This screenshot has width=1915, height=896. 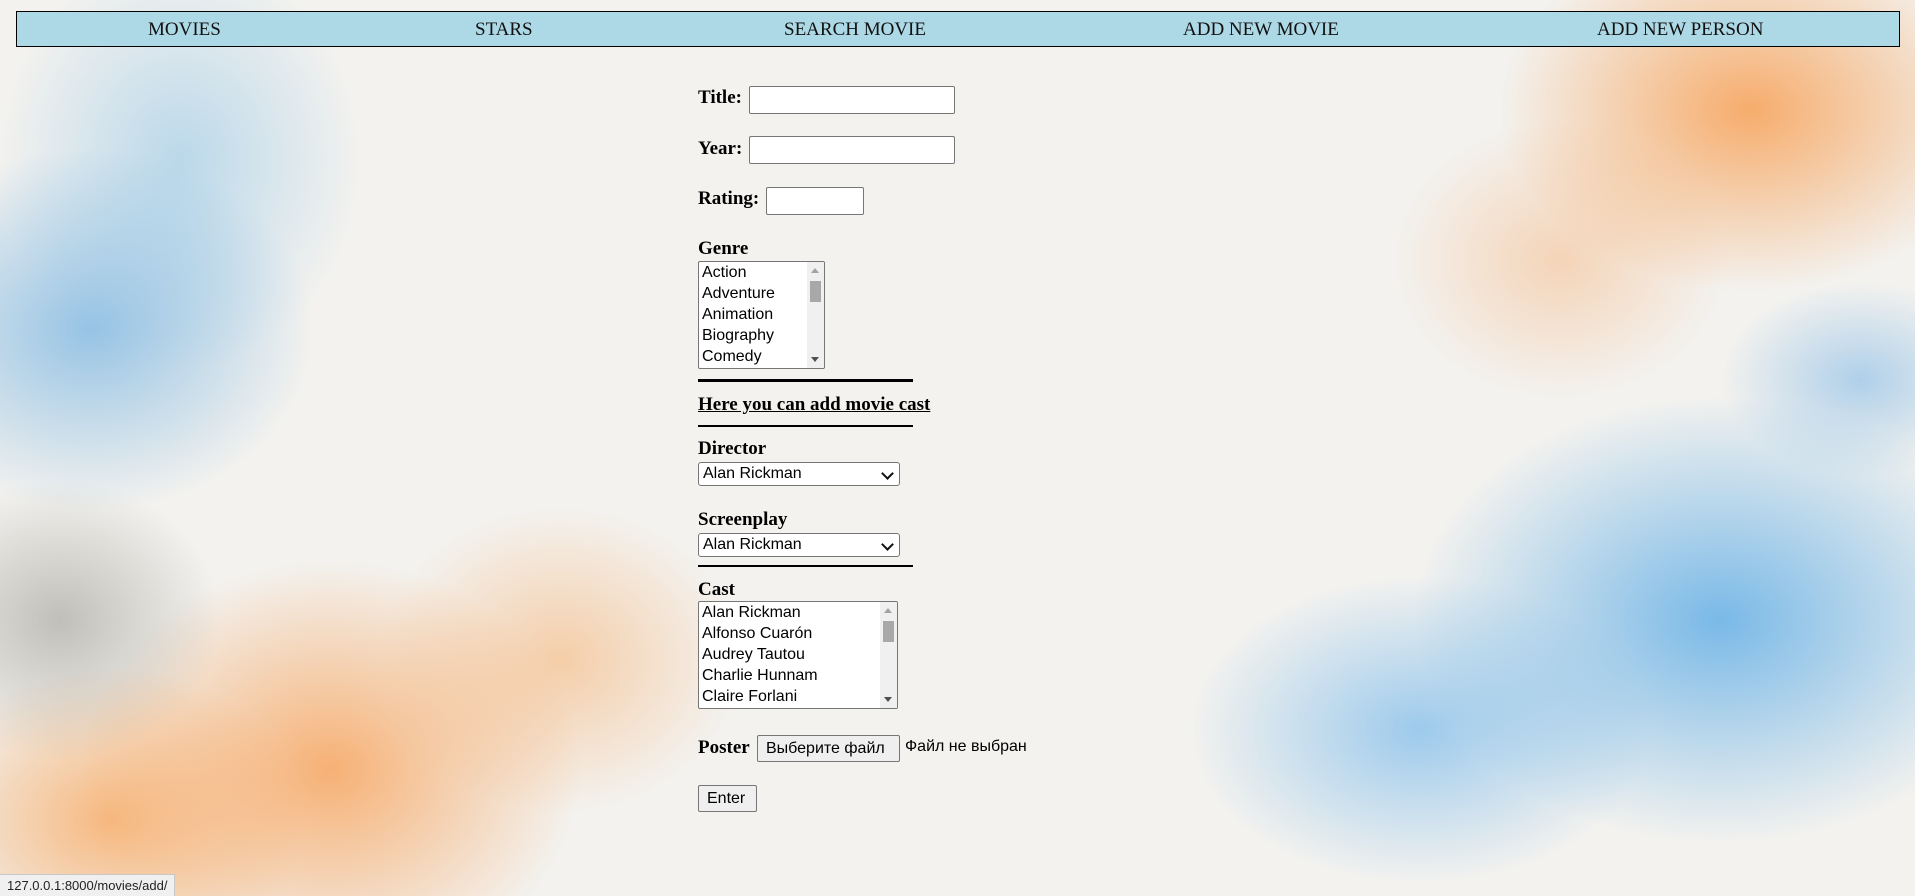 What do you see at coordinates (761, 335) in the screenshot?
I see `genre-option: Biography` at bounding box center [761, 335].